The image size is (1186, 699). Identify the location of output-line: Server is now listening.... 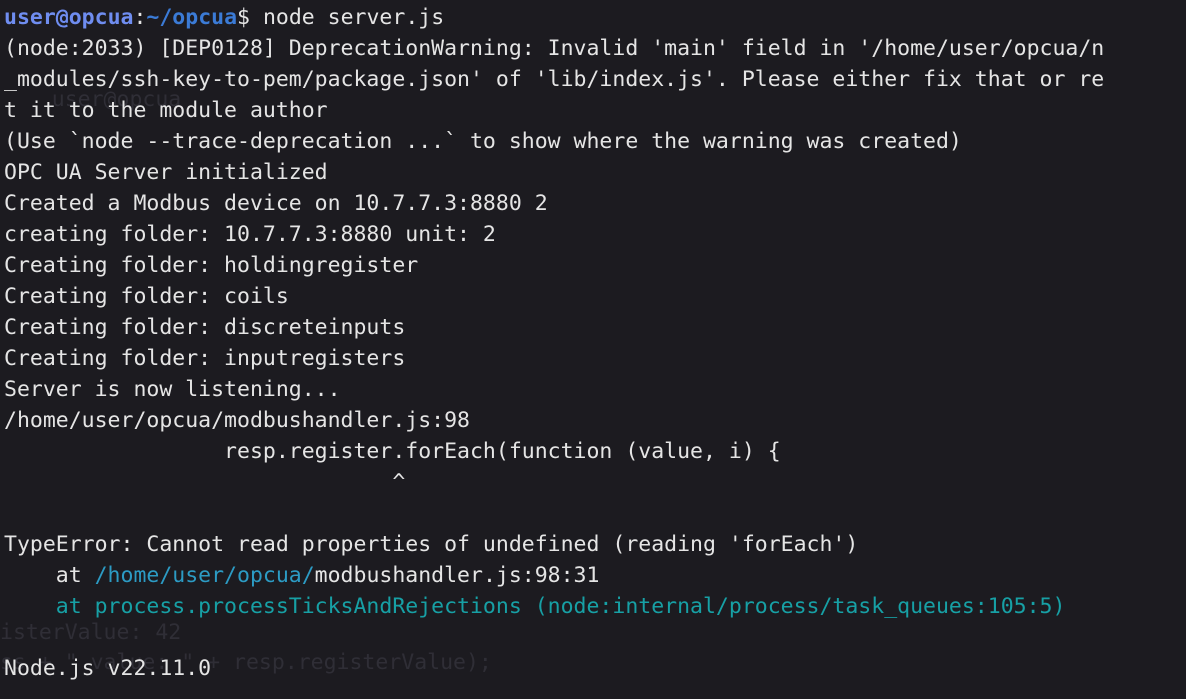
(172, 389).